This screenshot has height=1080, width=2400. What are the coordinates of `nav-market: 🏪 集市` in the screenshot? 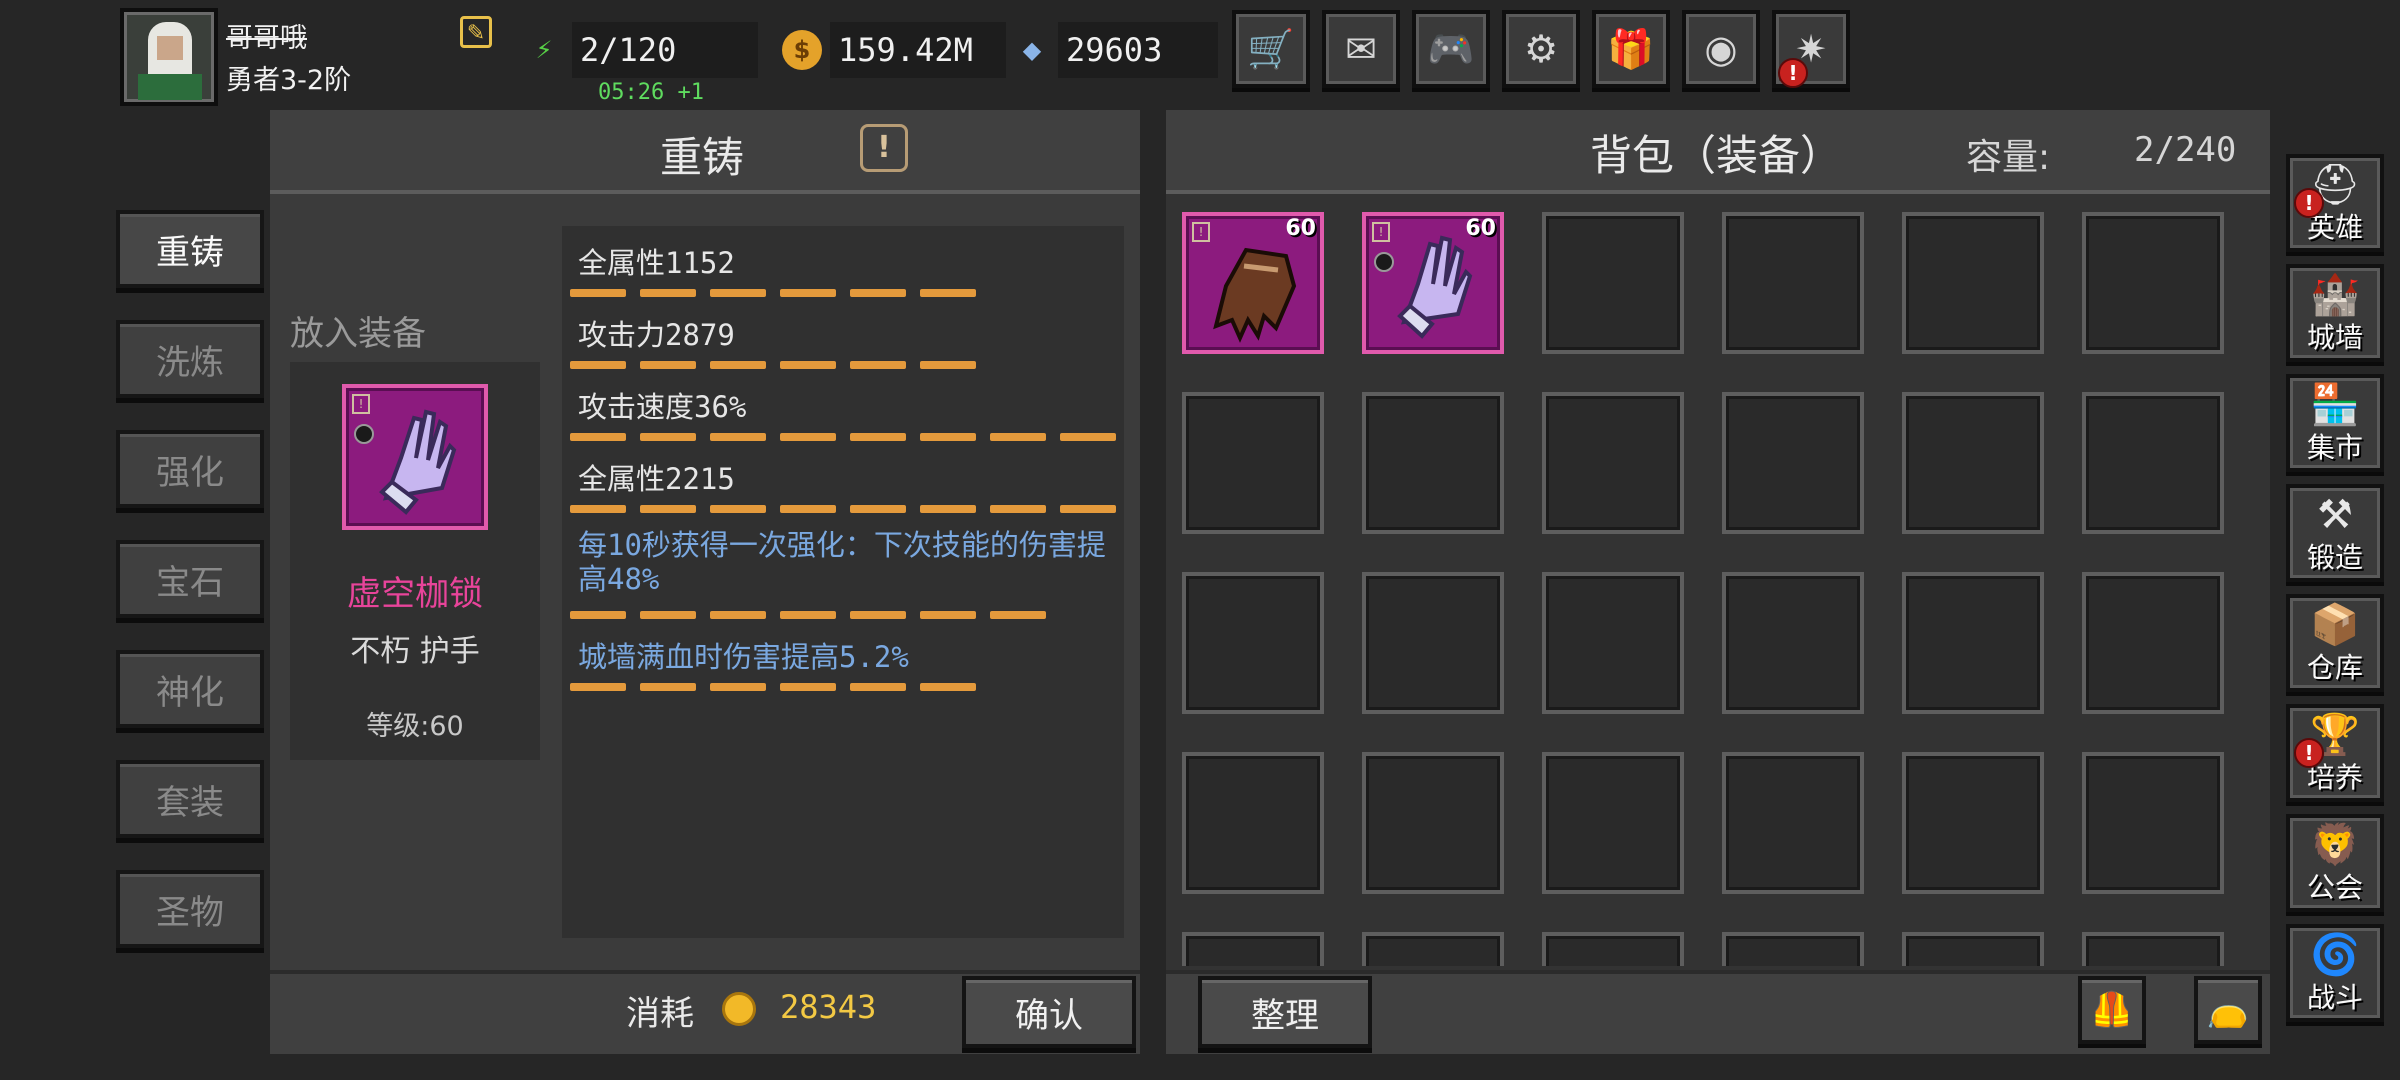 It's located at (2335, 423).